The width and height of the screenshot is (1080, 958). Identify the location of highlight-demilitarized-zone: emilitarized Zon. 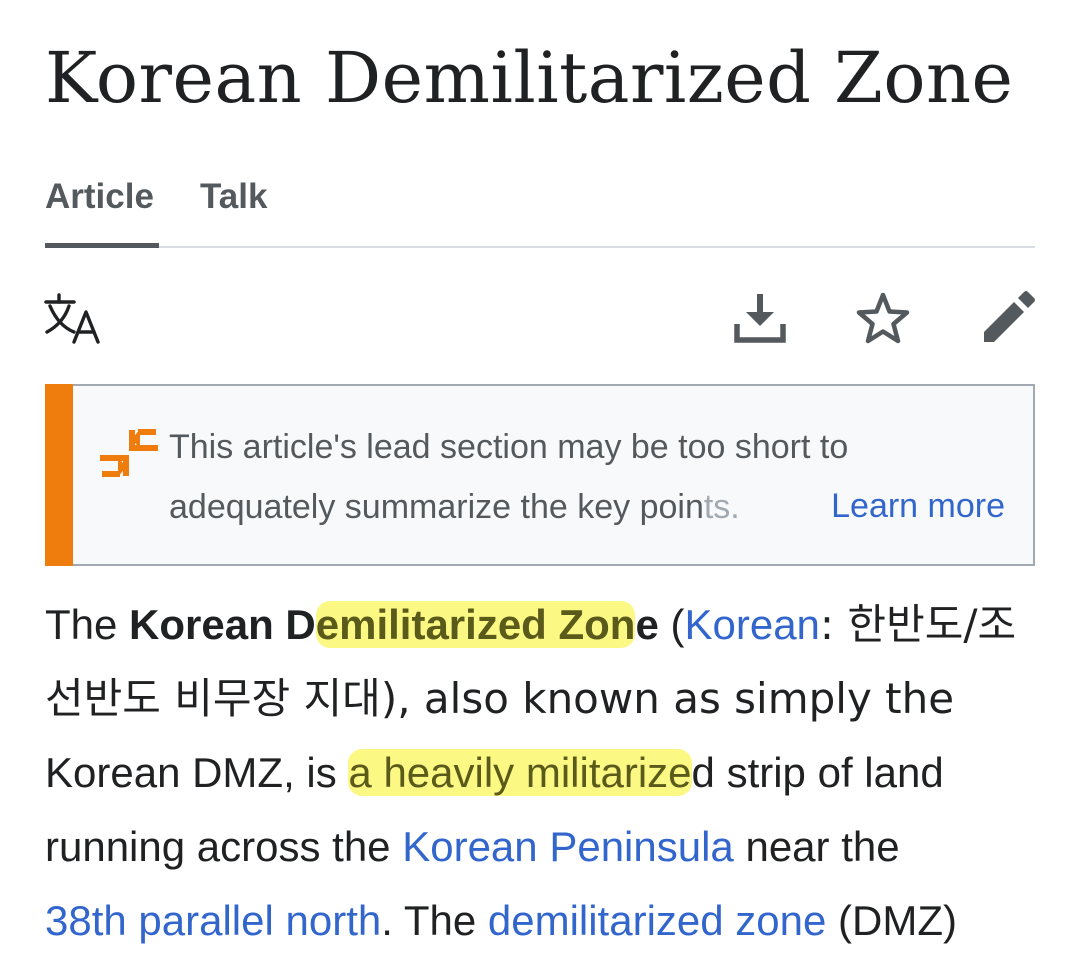
(475, 624).